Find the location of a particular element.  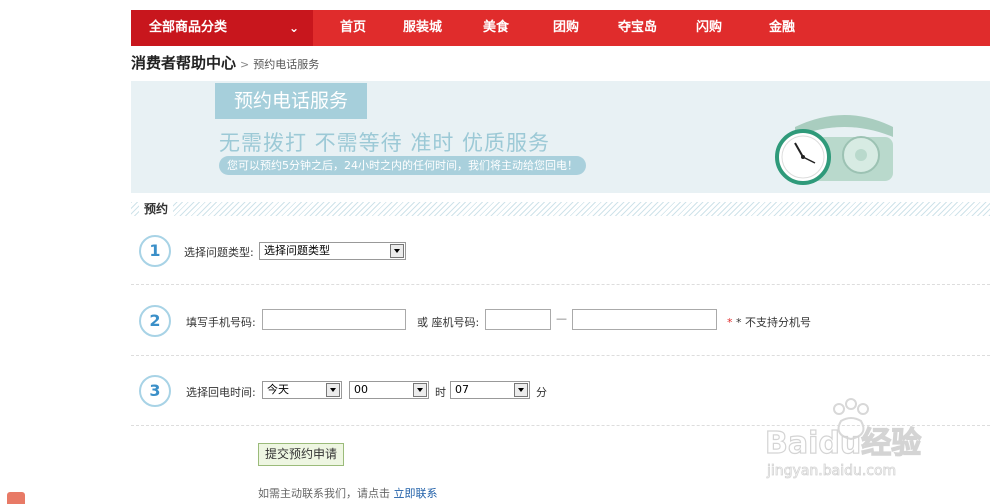

section-title: 预约 is located at coordinates (156, 209).